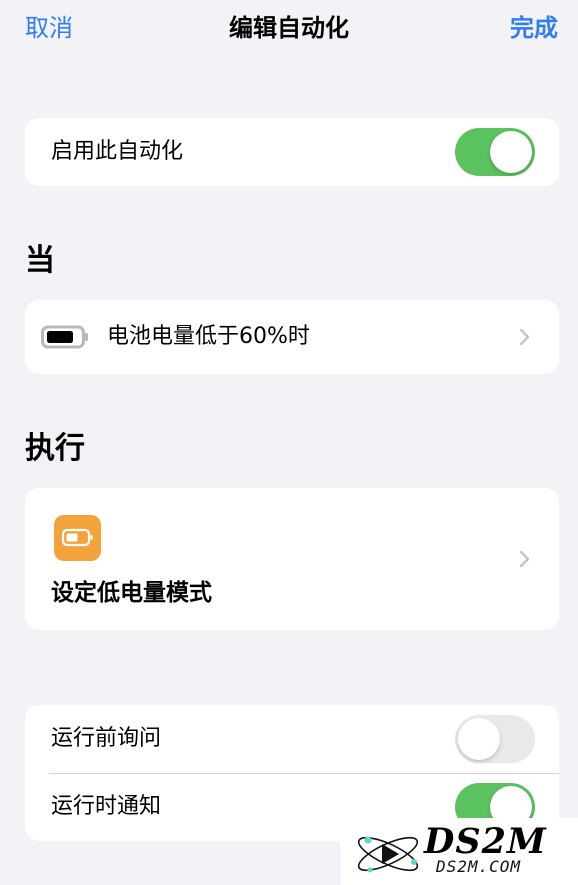 The image size is (578, 885). What do you see at coordinates (131, 593) in the screenshot?
I see `action-label: 设定低电量模式` at bounding box center [131, 593].